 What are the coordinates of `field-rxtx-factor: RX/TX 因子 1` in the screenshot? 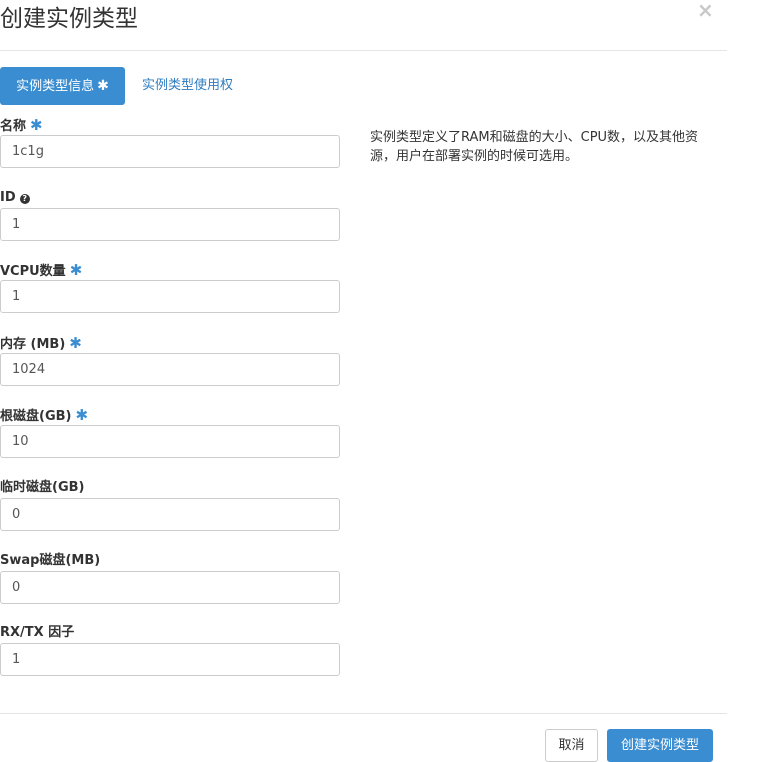 It's located at (170, 650).